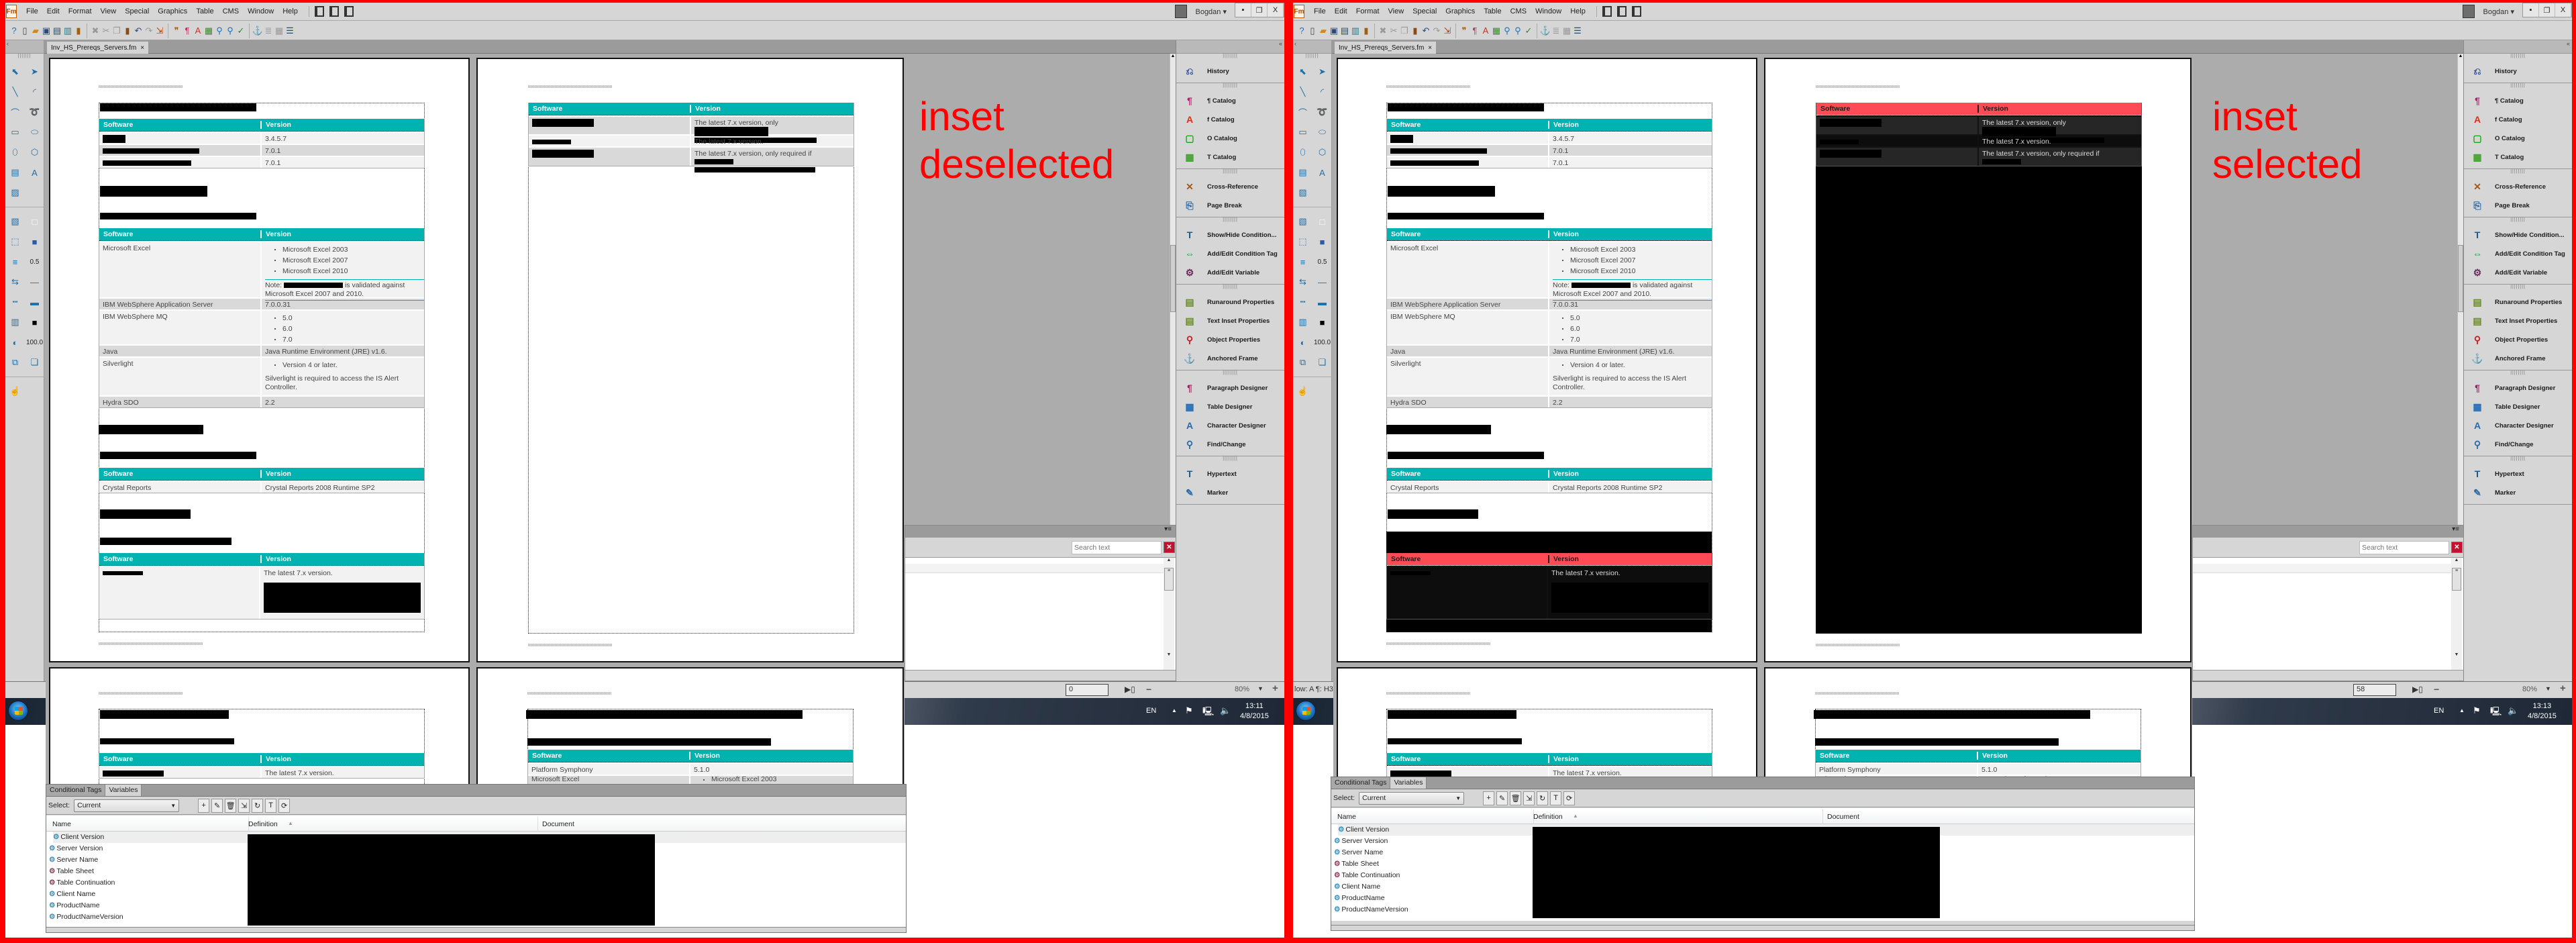 The image size is (2576, 943). What do you see at coordinates (1436, 31) in the screenshot?
I see `redo-icon: ↷` at bounding box center [1436, 31].